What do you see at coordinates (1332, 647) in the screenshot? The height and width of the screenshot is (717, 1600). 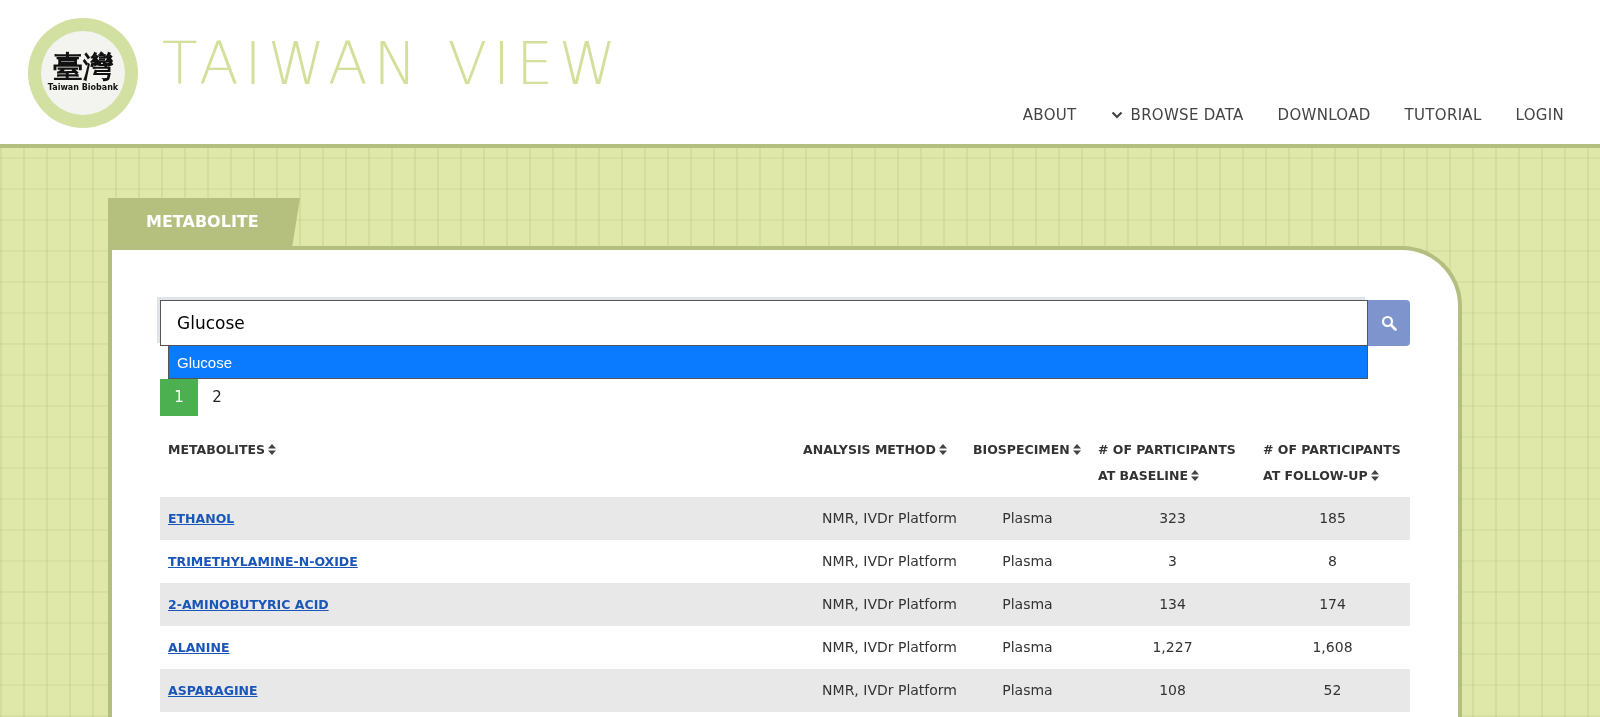 I see `table-cell: 1,608` at bounding box center [1332, 647].